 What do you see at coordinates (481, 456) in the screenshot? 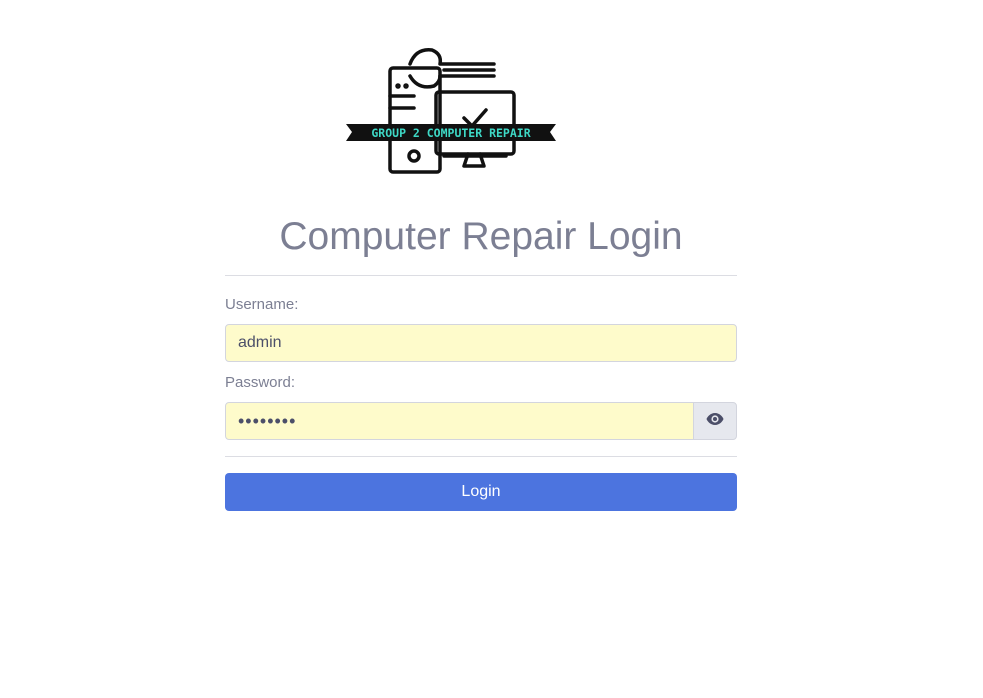
I see `bottom-divider` at bounding box center [481, 456].